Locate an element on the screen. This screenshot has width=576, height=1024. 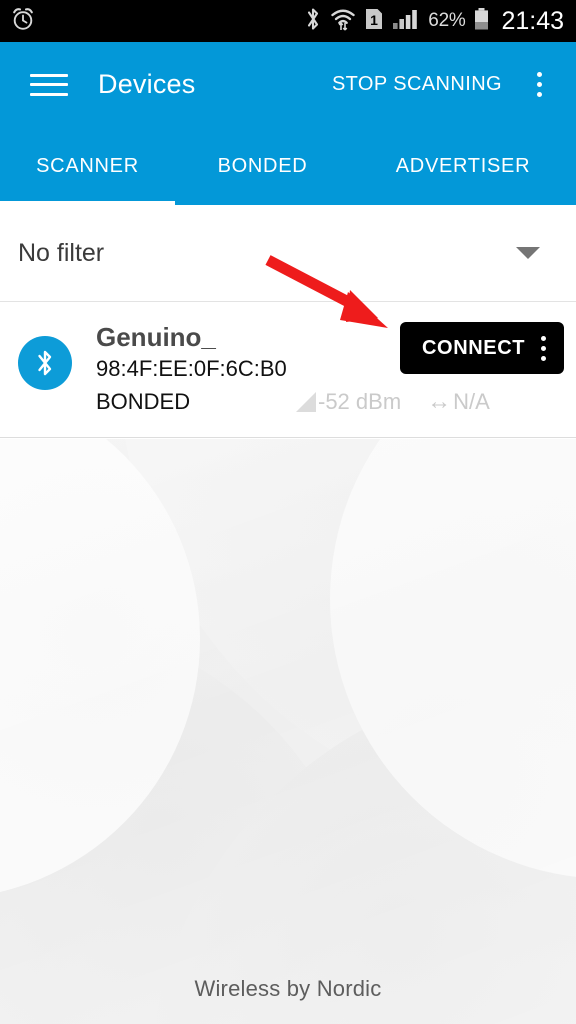
interval-block: ↔ N/A is located at coordinates (458, 402).